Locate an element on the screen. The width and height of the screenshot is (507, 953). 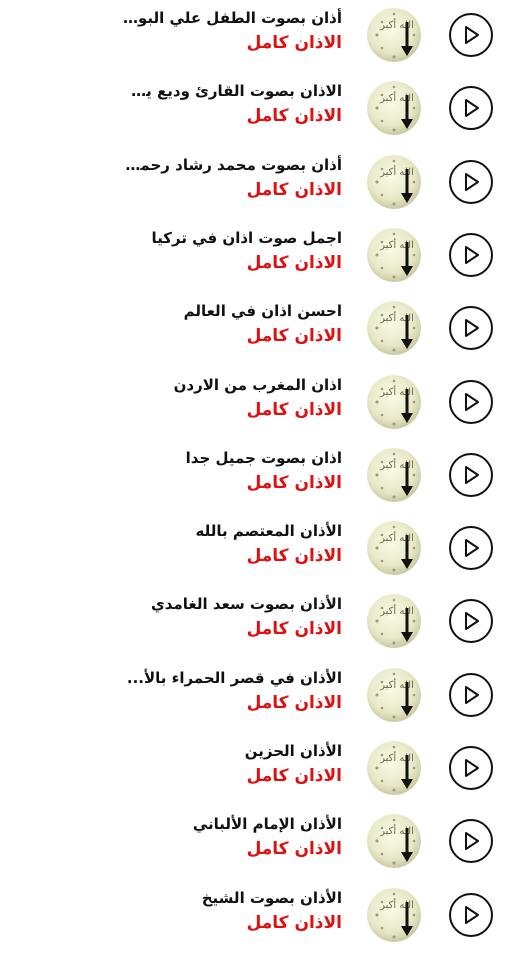
list-item: الأذان بصوت الشيخ الاذان كامل الله أكبر is located at coordinates (253, 916).